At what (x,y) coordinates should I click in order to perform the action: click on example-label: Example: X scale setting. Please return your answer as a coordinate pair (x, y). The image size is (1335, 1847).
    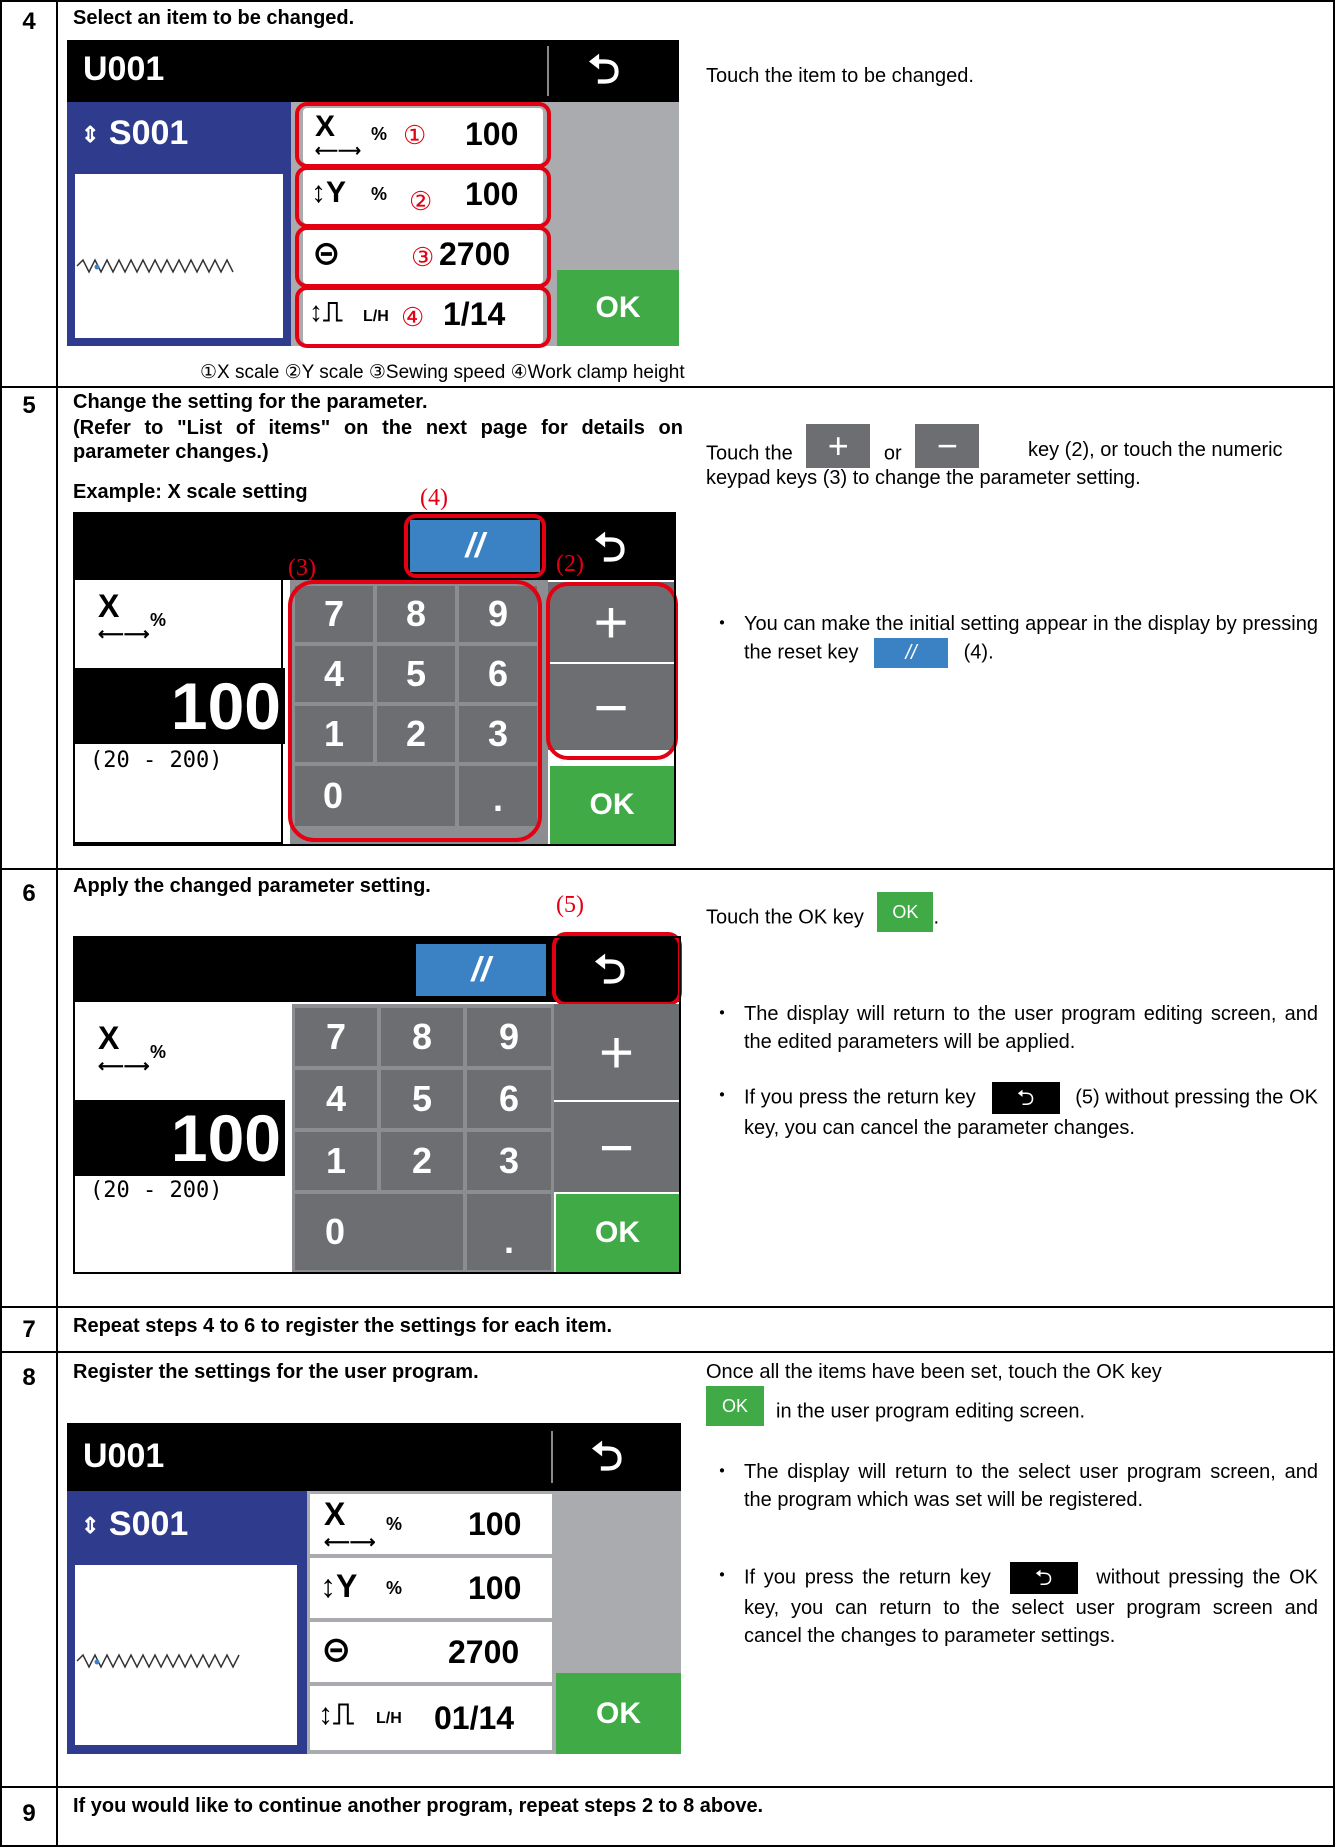
    Looking at the image, I should click on (190, 492).